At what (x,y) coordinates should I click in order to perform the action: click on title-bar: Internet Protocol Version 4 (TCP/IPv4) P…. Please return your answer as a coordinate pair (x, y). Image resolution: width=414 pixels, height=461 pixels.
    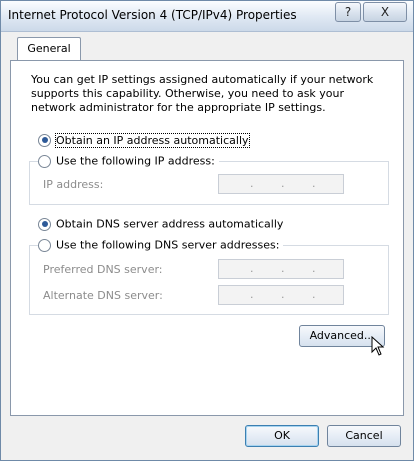
    Looking at the image, I should click on (207, 16).